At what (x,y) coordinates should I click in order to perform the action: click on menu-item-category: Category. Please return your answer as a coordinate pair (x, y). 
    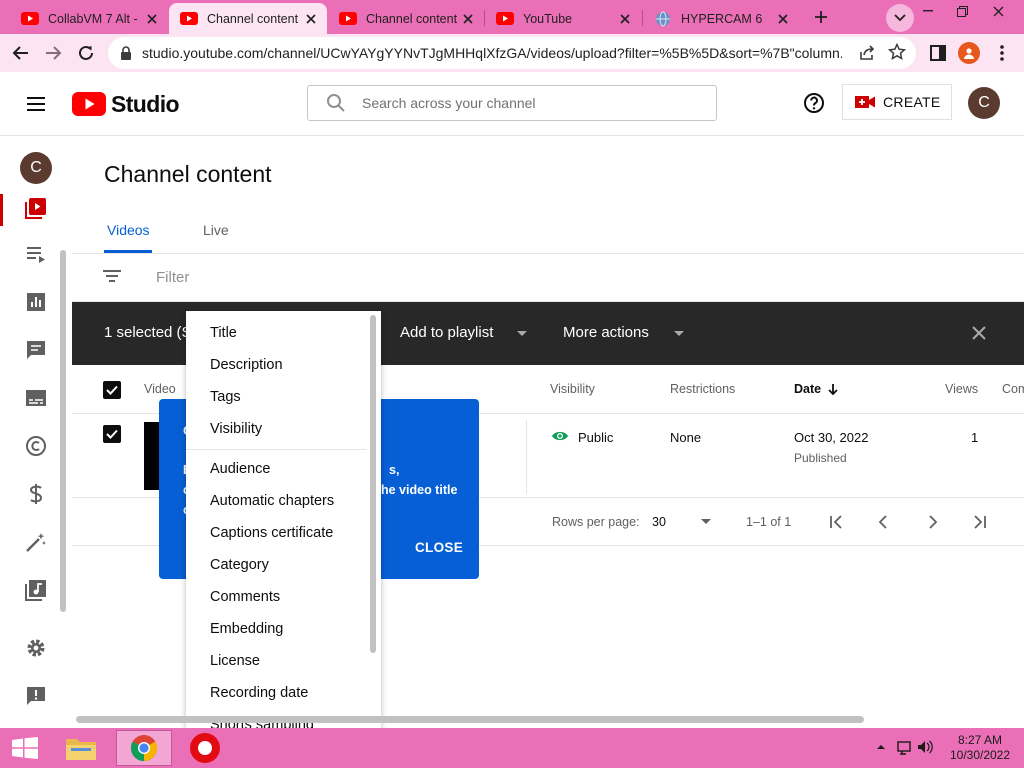
    Looking at the image, I should click on (239, 565).